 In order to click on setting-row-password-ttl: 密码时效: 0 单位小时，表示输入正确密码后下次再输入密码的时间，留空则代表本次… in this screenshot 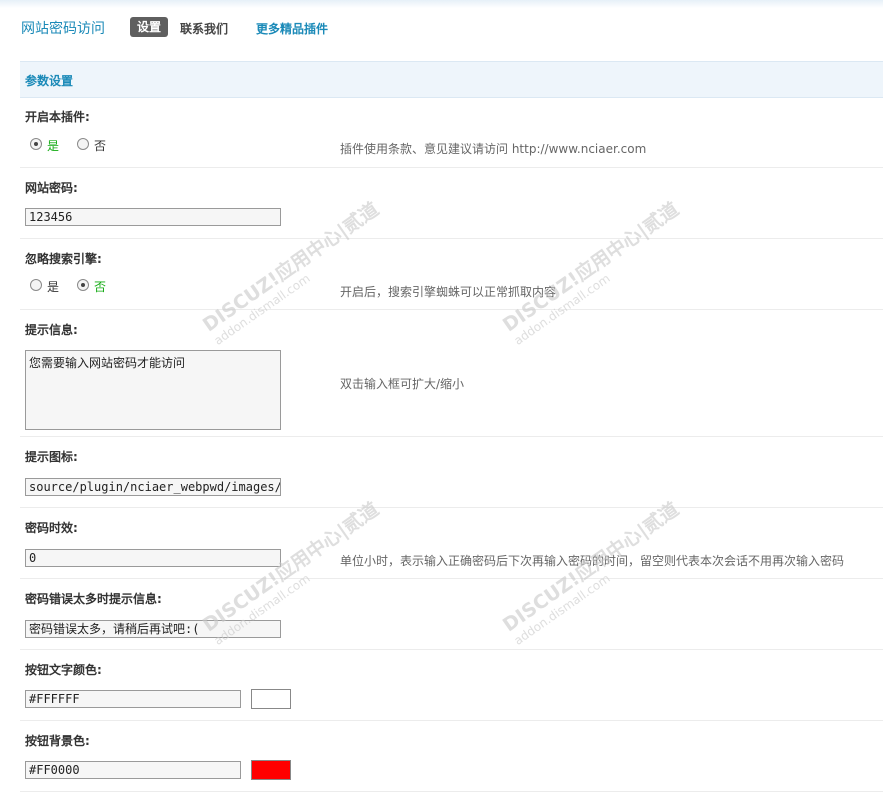, I will do `click(451, 543)`.